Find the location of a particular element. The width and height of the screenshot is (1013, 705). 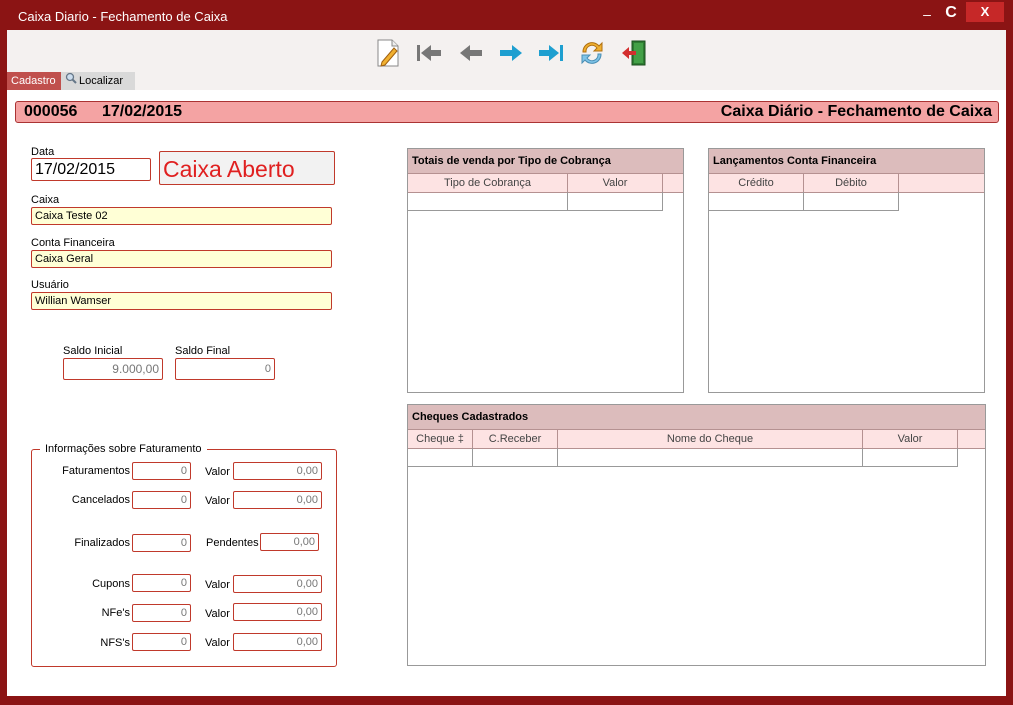

exit-button is located at coordinates (634, 53).